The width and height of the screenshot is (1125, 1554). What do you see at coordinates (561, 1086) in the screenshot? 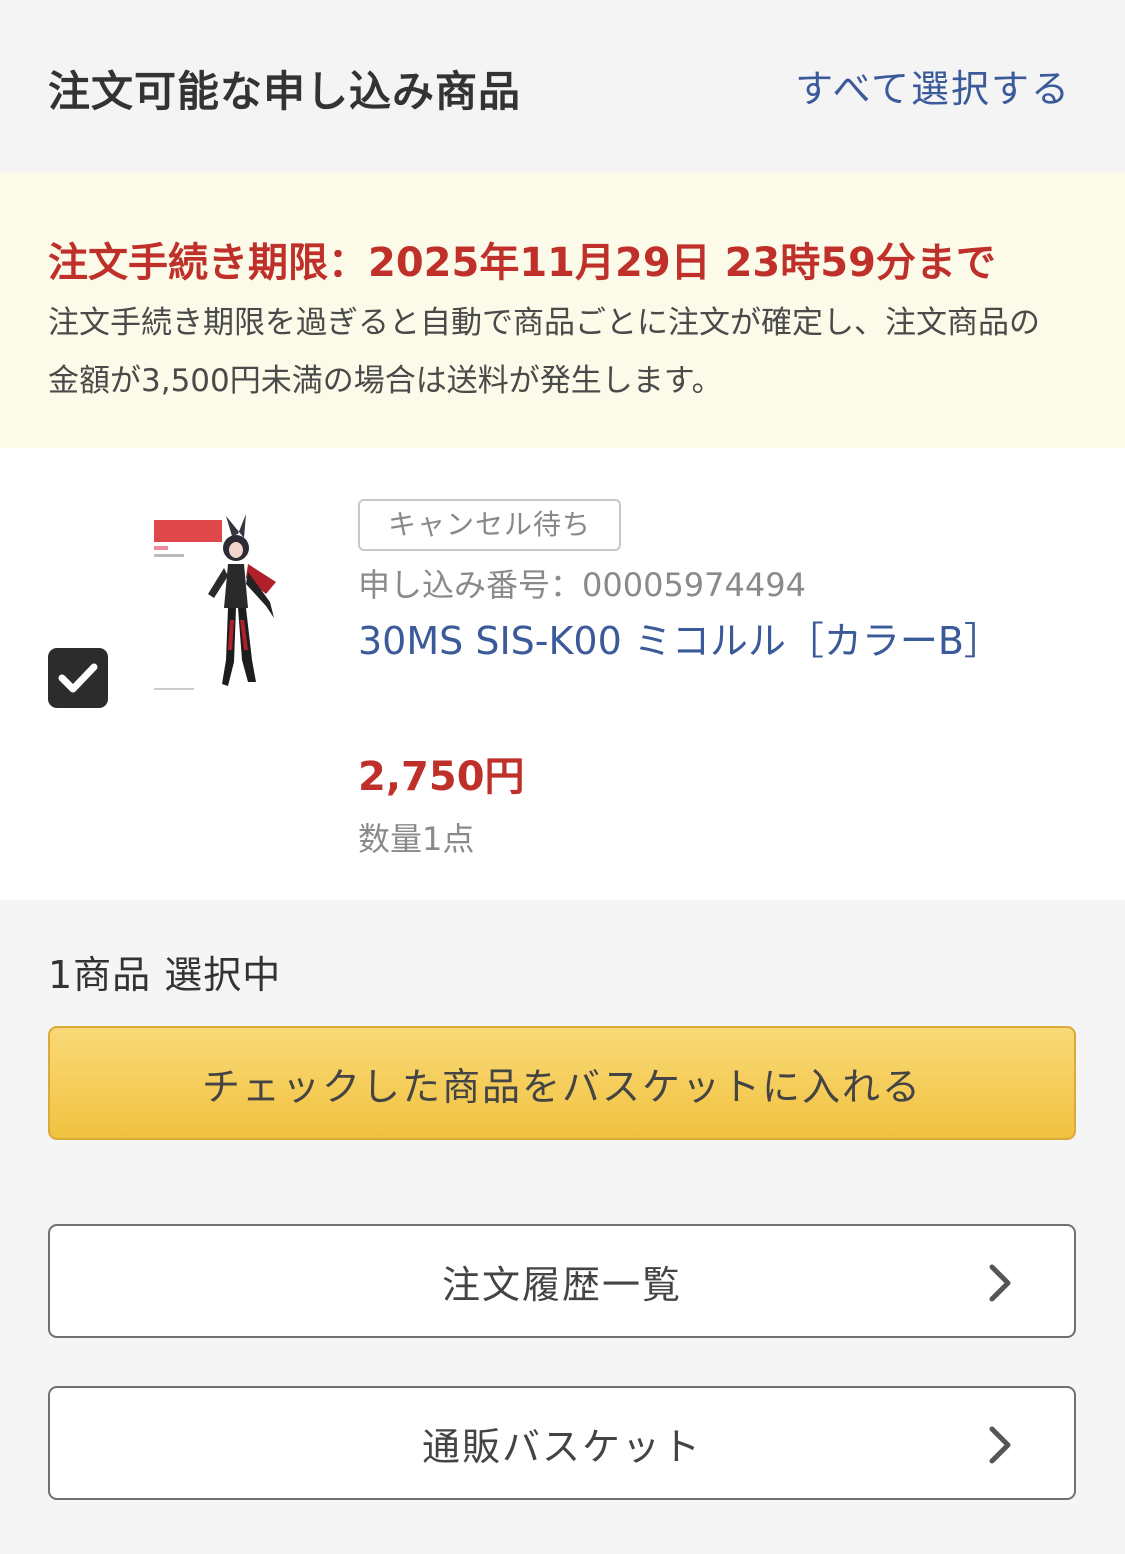
I see `add-to-basket-label: チェックした商品をバスケットに入れる` at bounding box center [561, 1086].